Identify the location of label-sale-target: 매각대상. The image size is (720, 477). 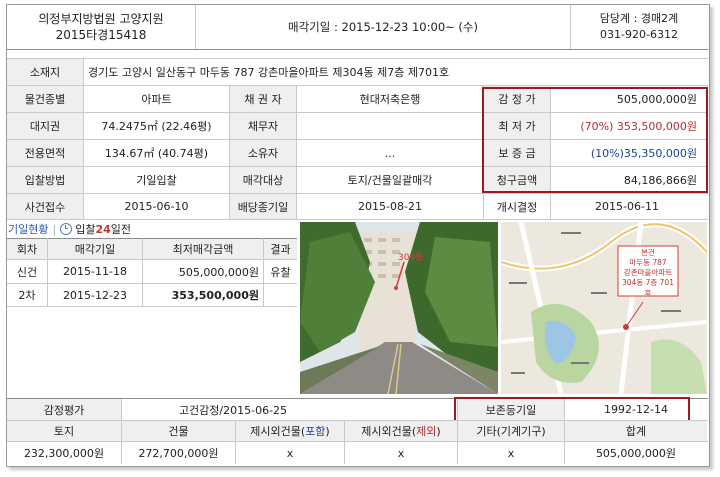
(263, 180).